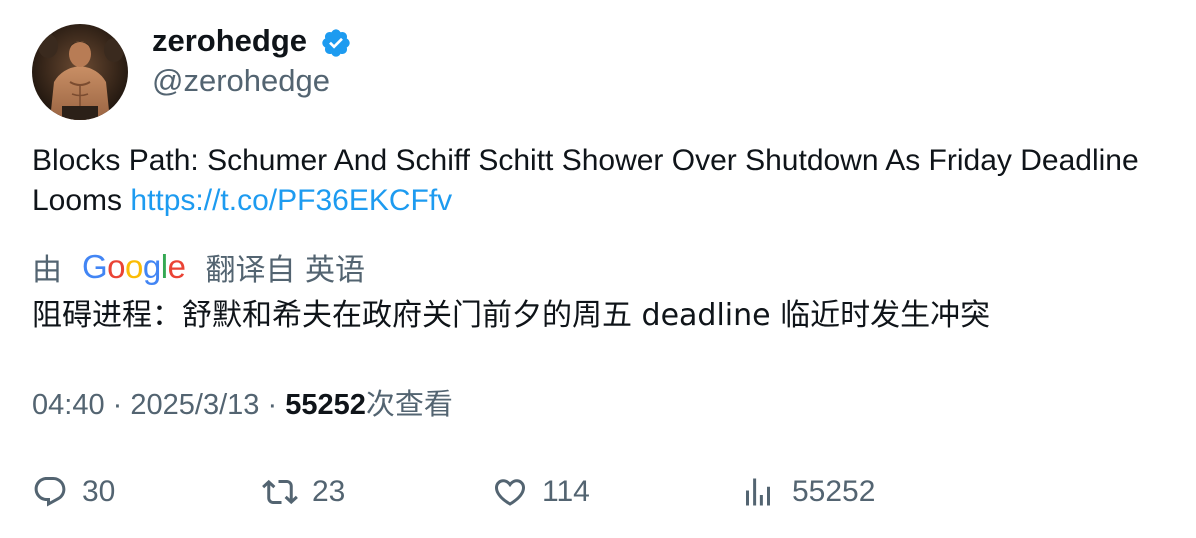 Image resolution: width=1196 pixels, height=538 pixels. I want to click on author-handle: @zerohedge, so click(241, 81).